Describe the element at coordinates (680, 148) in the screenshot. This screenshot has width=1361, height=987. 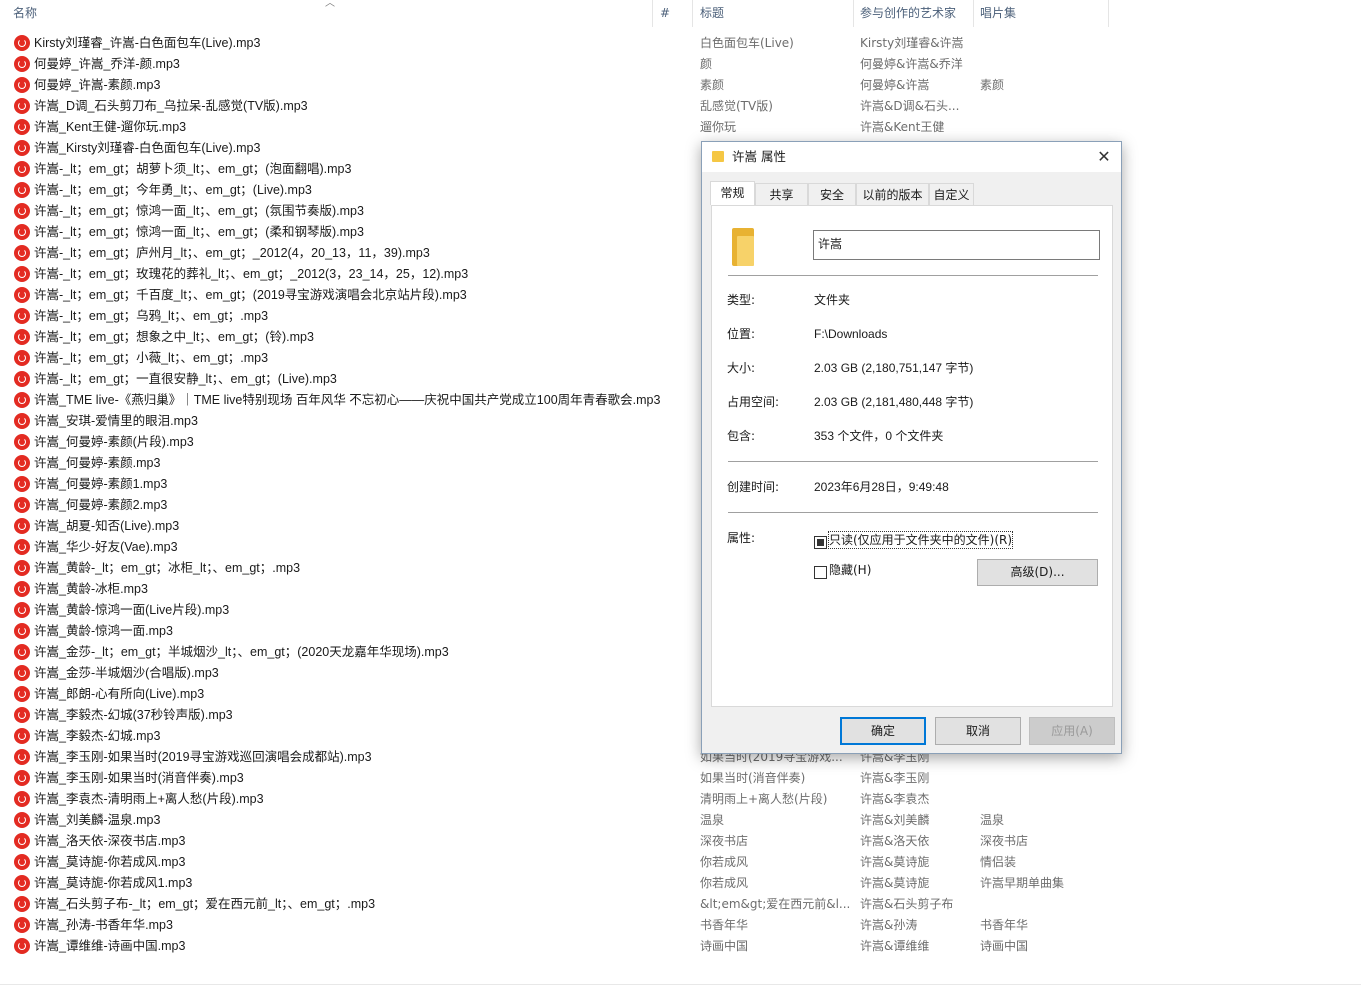
I see `file-row: 许嵩_Kirsty刘瑾睿-白色面包车(Live).mp3` at that location.